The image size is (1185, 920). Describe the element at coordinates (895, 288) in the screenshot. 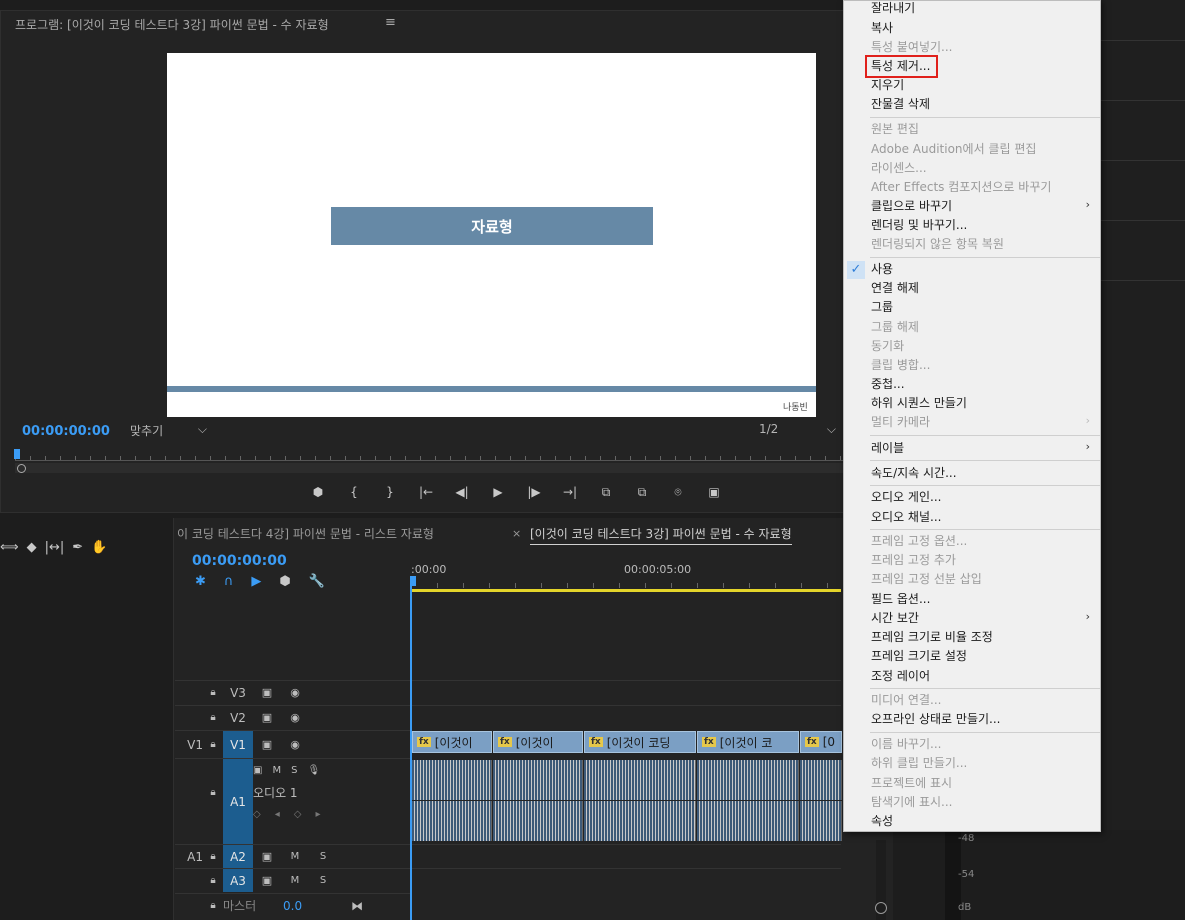

I see `menu-item-unlink: 연결 해제` at that location.